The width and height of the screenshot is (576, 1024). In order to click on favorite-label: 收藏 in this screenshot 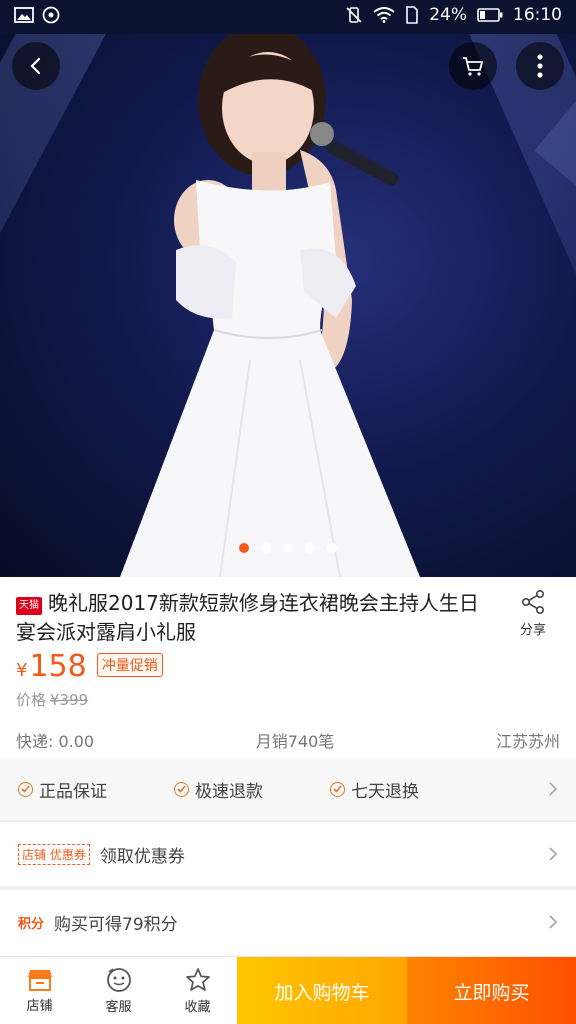, I will do `click(197, 1007)`.